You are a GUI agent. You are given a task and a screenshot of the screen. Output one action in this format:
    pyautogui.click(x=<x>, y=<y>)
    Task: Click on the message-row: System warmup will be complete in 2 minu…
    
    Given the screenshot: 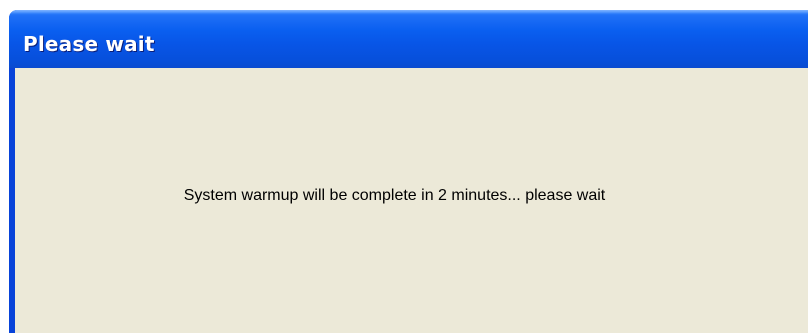 What is the action you would take?
    pyautogui.click(x=411, y=196)
    